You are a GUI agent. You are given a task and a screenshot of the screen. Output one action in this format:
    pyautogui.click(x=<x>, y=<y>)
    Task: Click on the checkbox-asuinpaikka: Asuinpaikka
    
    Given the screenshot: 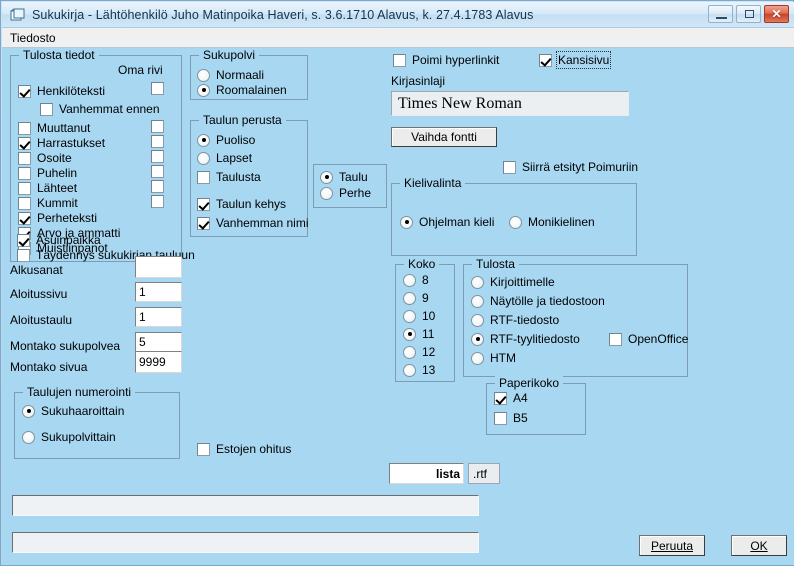 What is the action you would take?
    pyautogui.click(x=59, y=240)
    